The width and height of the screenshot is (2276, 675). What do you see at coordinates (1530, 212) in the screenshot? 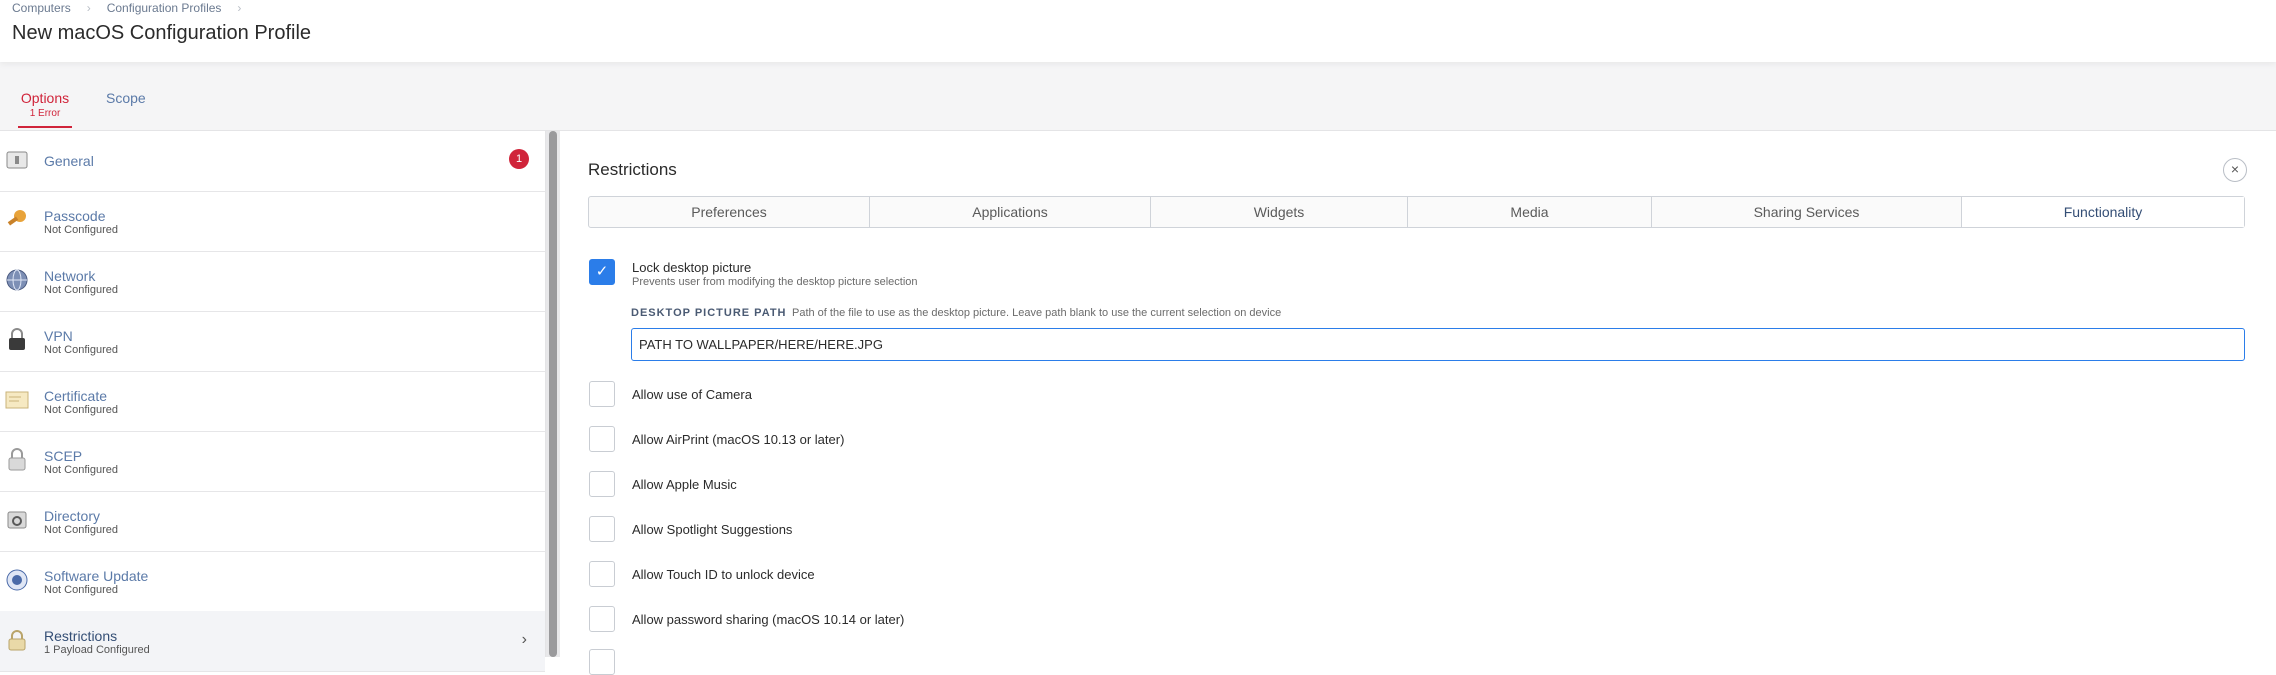
I see `tab-media: Media` at bounding box center [1530, 212].